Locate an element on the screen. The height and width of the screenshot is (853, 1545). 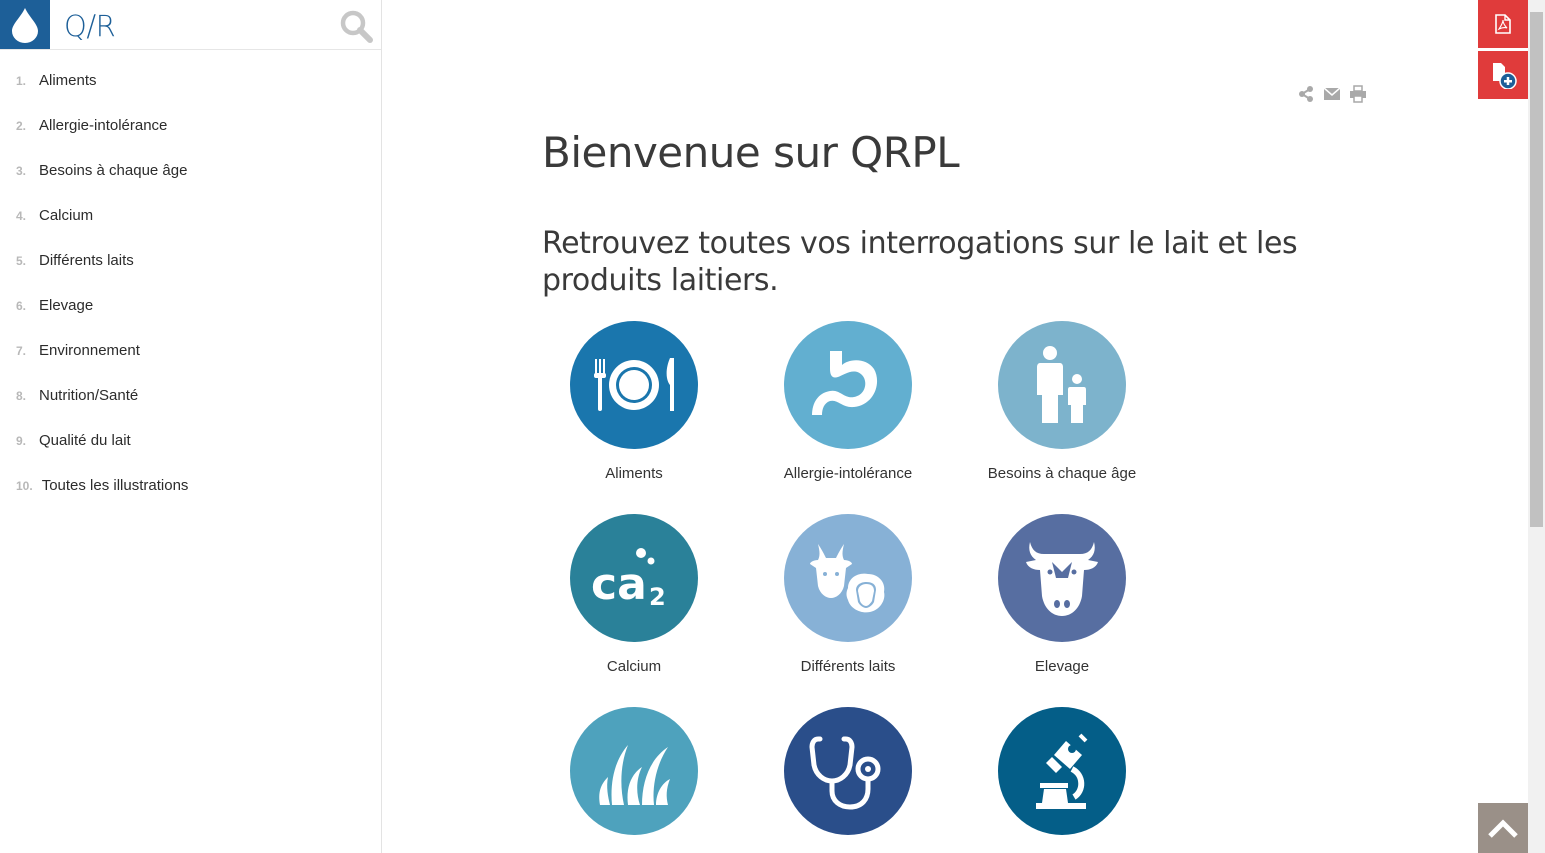
calcium-icon: ca 2 is located at coordinates (628, 579).